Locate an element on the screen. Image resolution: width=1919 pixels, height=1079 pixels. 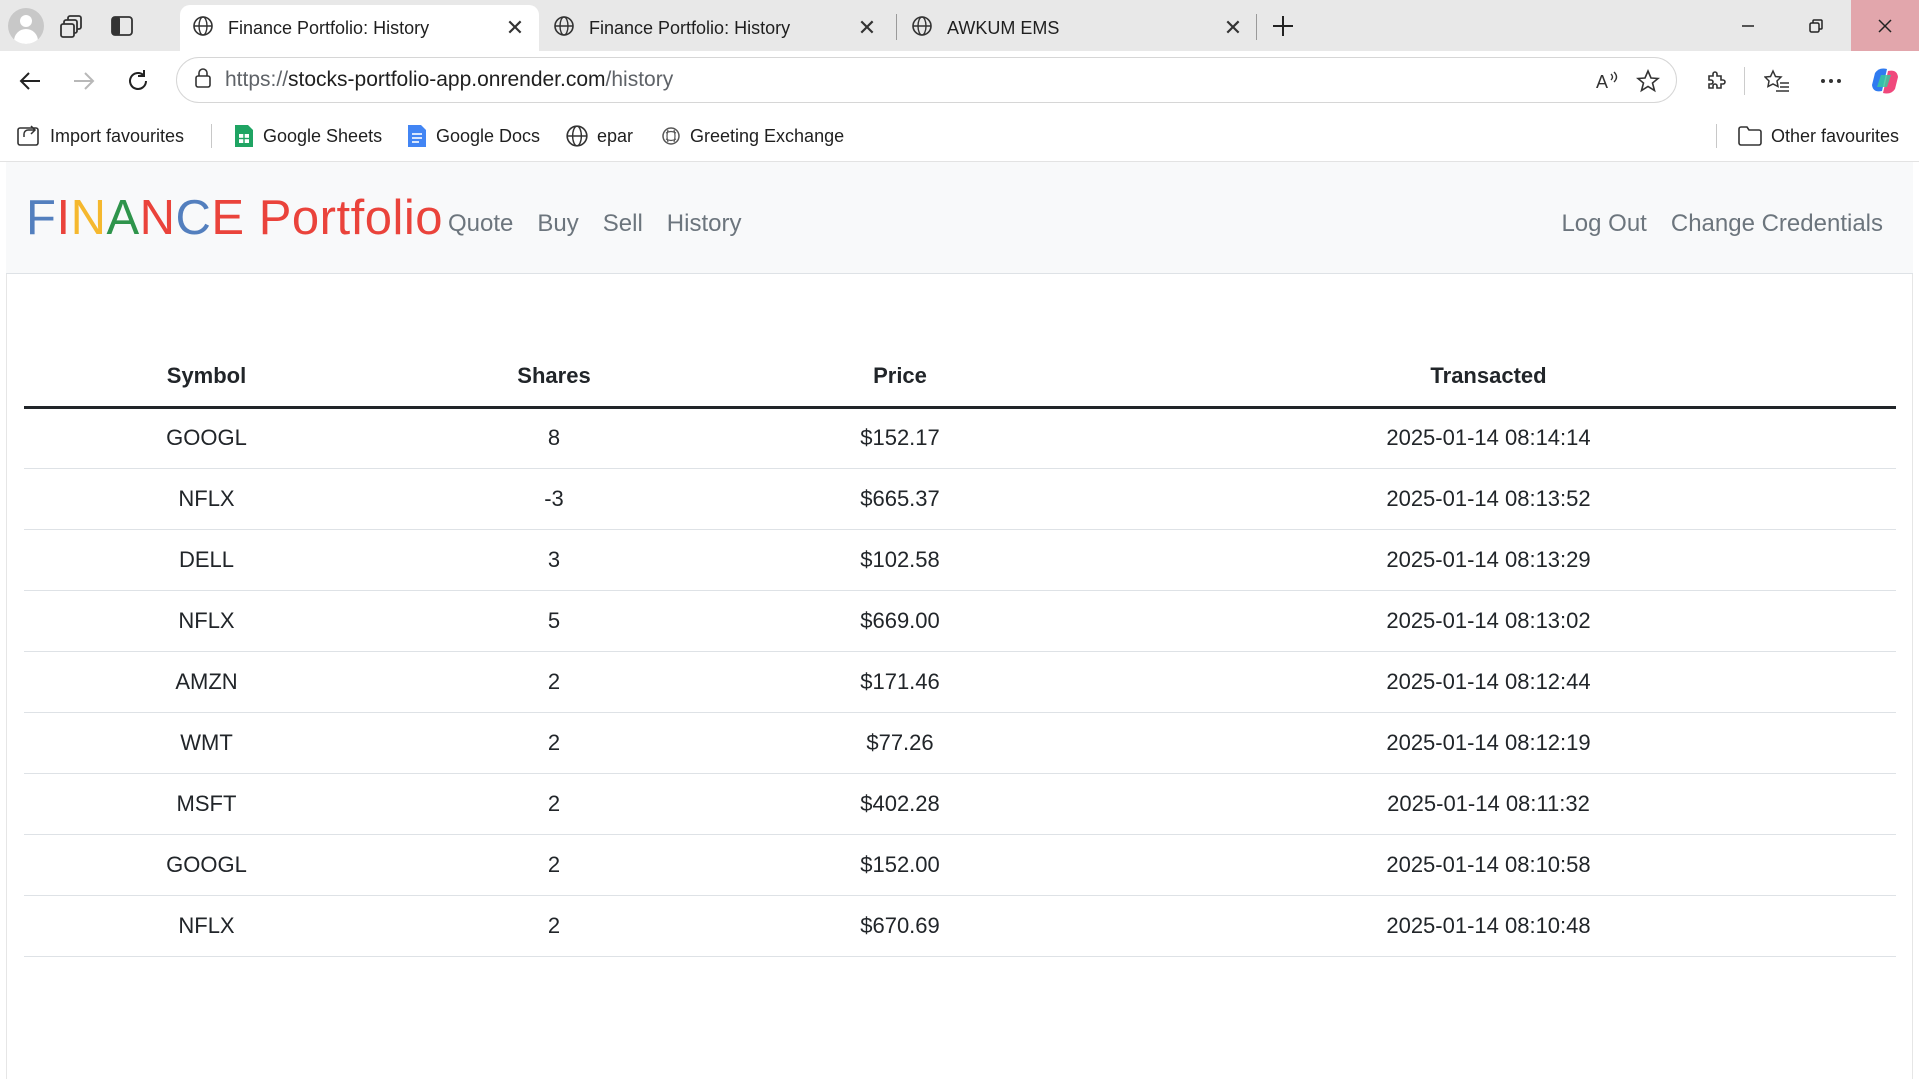
table-row: NFLX 5 $669.00 2025-01-14 08:13:02 is located at coordinates (960, 621).